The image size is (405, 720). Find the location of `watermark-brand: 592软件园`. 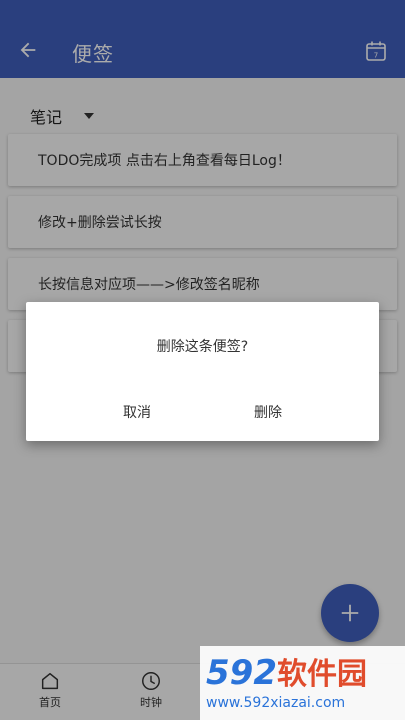

watermark-brand: 592软件园 is located at coordinates (305, 674).